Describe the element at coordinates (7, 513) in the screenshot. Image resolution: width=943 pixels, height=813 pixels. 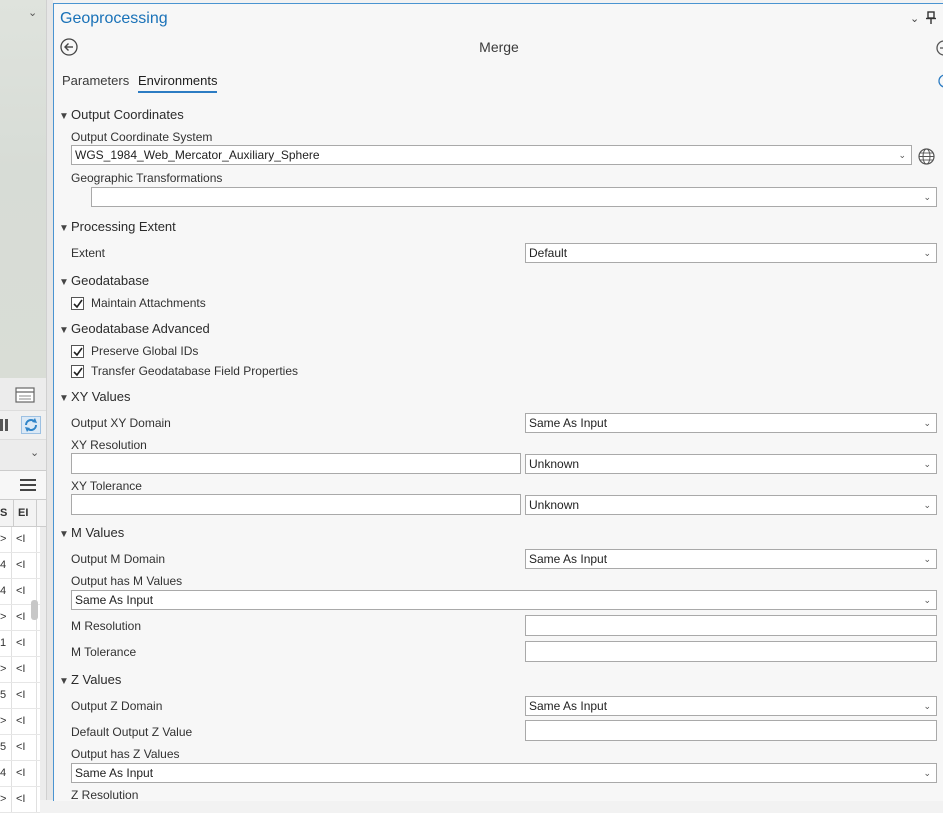
I see `column-header: S` at that location.